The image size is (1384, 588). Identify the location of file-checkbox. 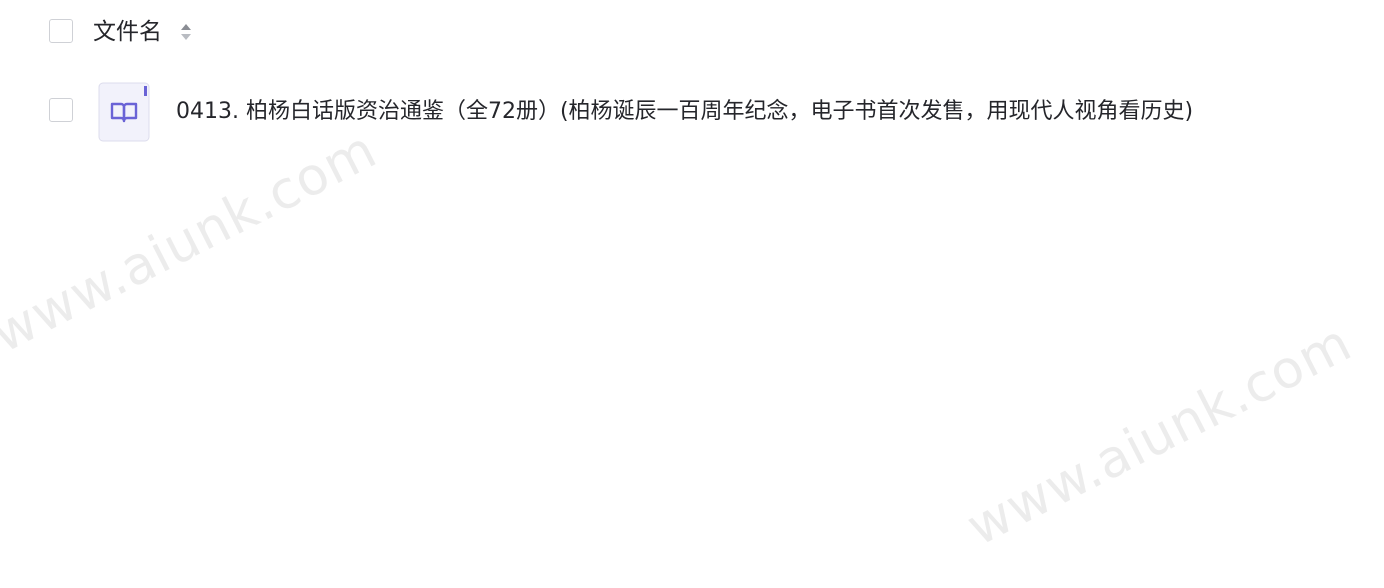
(61, 110).